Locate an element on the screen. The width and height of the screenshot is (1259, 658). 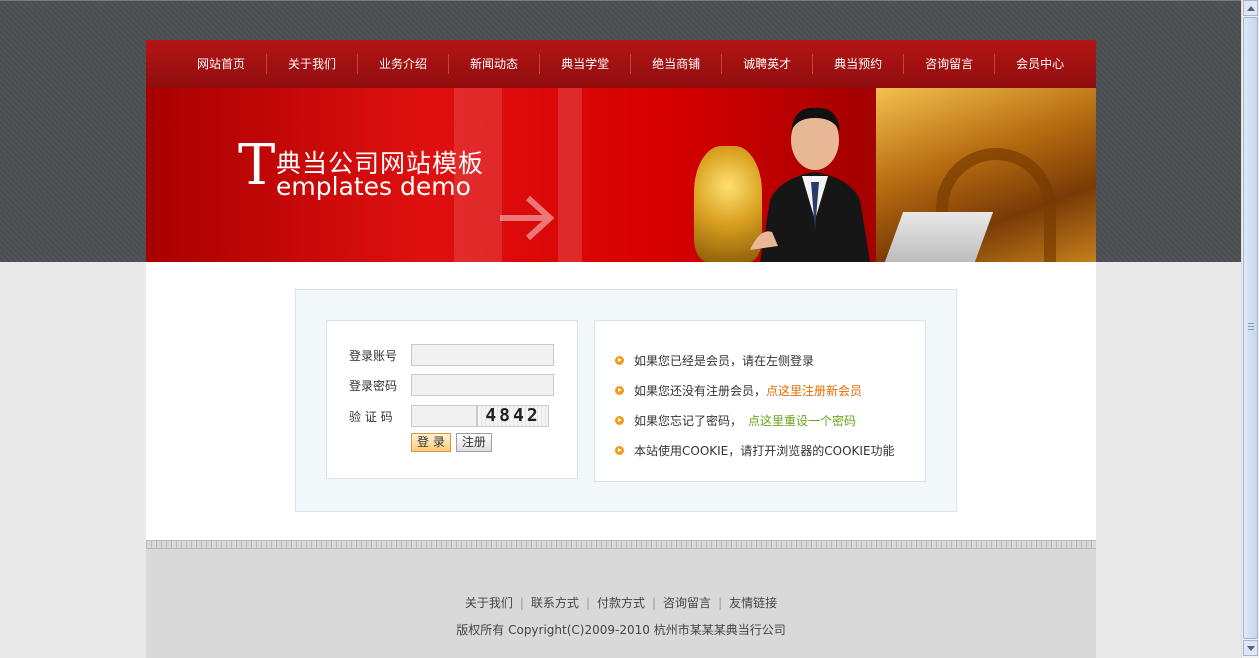
footer-link-contact: 联系方式 is located at coordinates (555, 603).